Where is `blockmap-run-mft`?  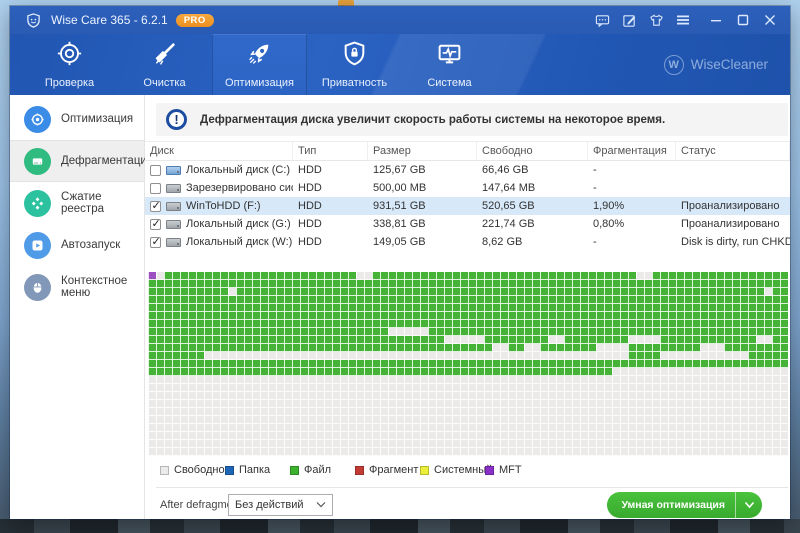
blockmap-run-mft is located at coordinates (152, 276).